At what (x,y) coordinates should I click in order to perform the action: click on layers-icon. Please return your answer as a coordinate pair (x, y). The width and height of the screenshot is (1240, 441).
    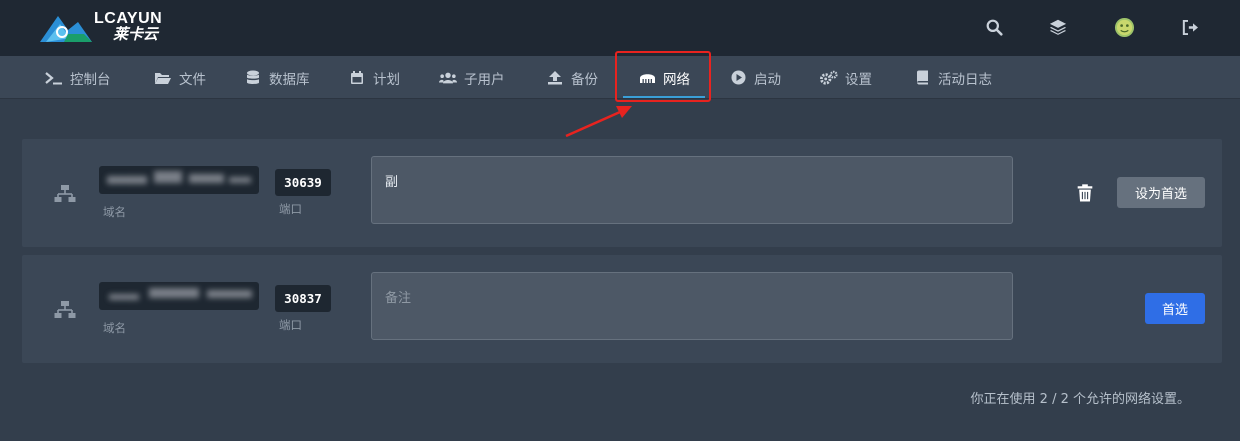
    Looking at the image, I should click on (1058, 27).